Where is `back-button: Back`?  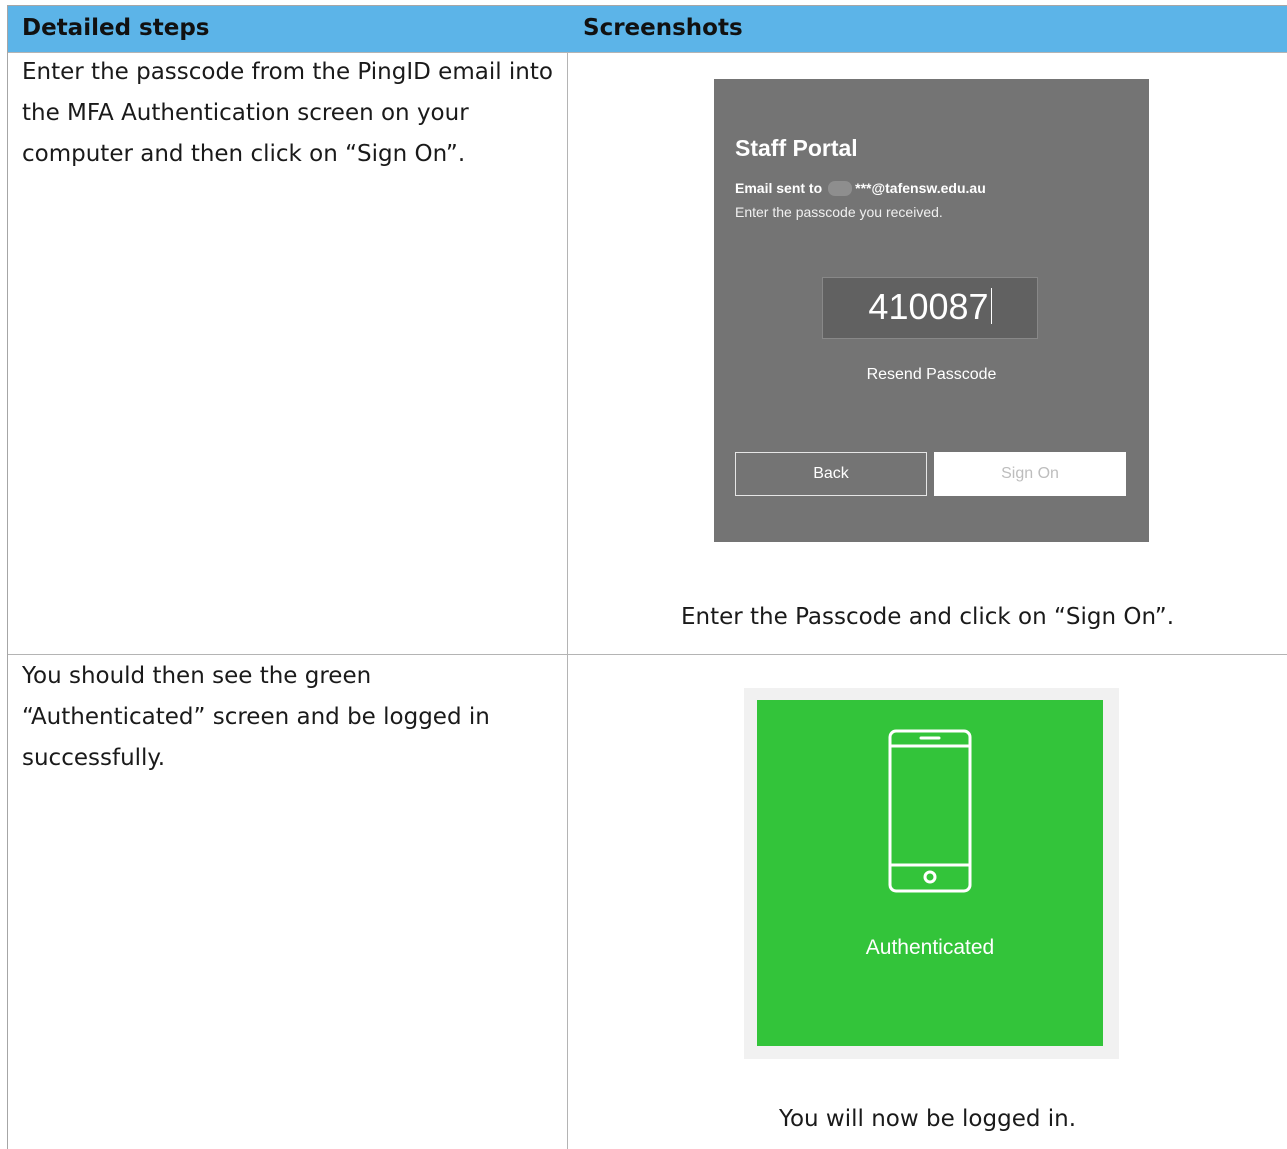 back-button: Back is located at coordinates (831, 474).